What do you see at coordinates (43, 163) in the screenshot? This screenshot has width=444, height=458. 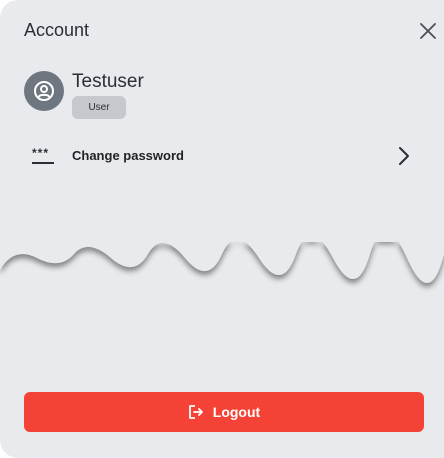 I see `password-underline` at bounding box center [43, 163].